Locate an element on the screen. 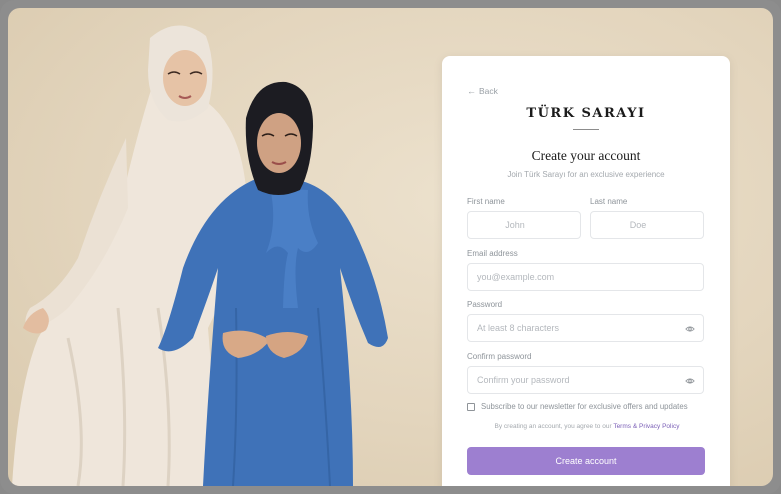 The image size is (781, 494). email-field: you@example.com is located at coordinates (585, 277).